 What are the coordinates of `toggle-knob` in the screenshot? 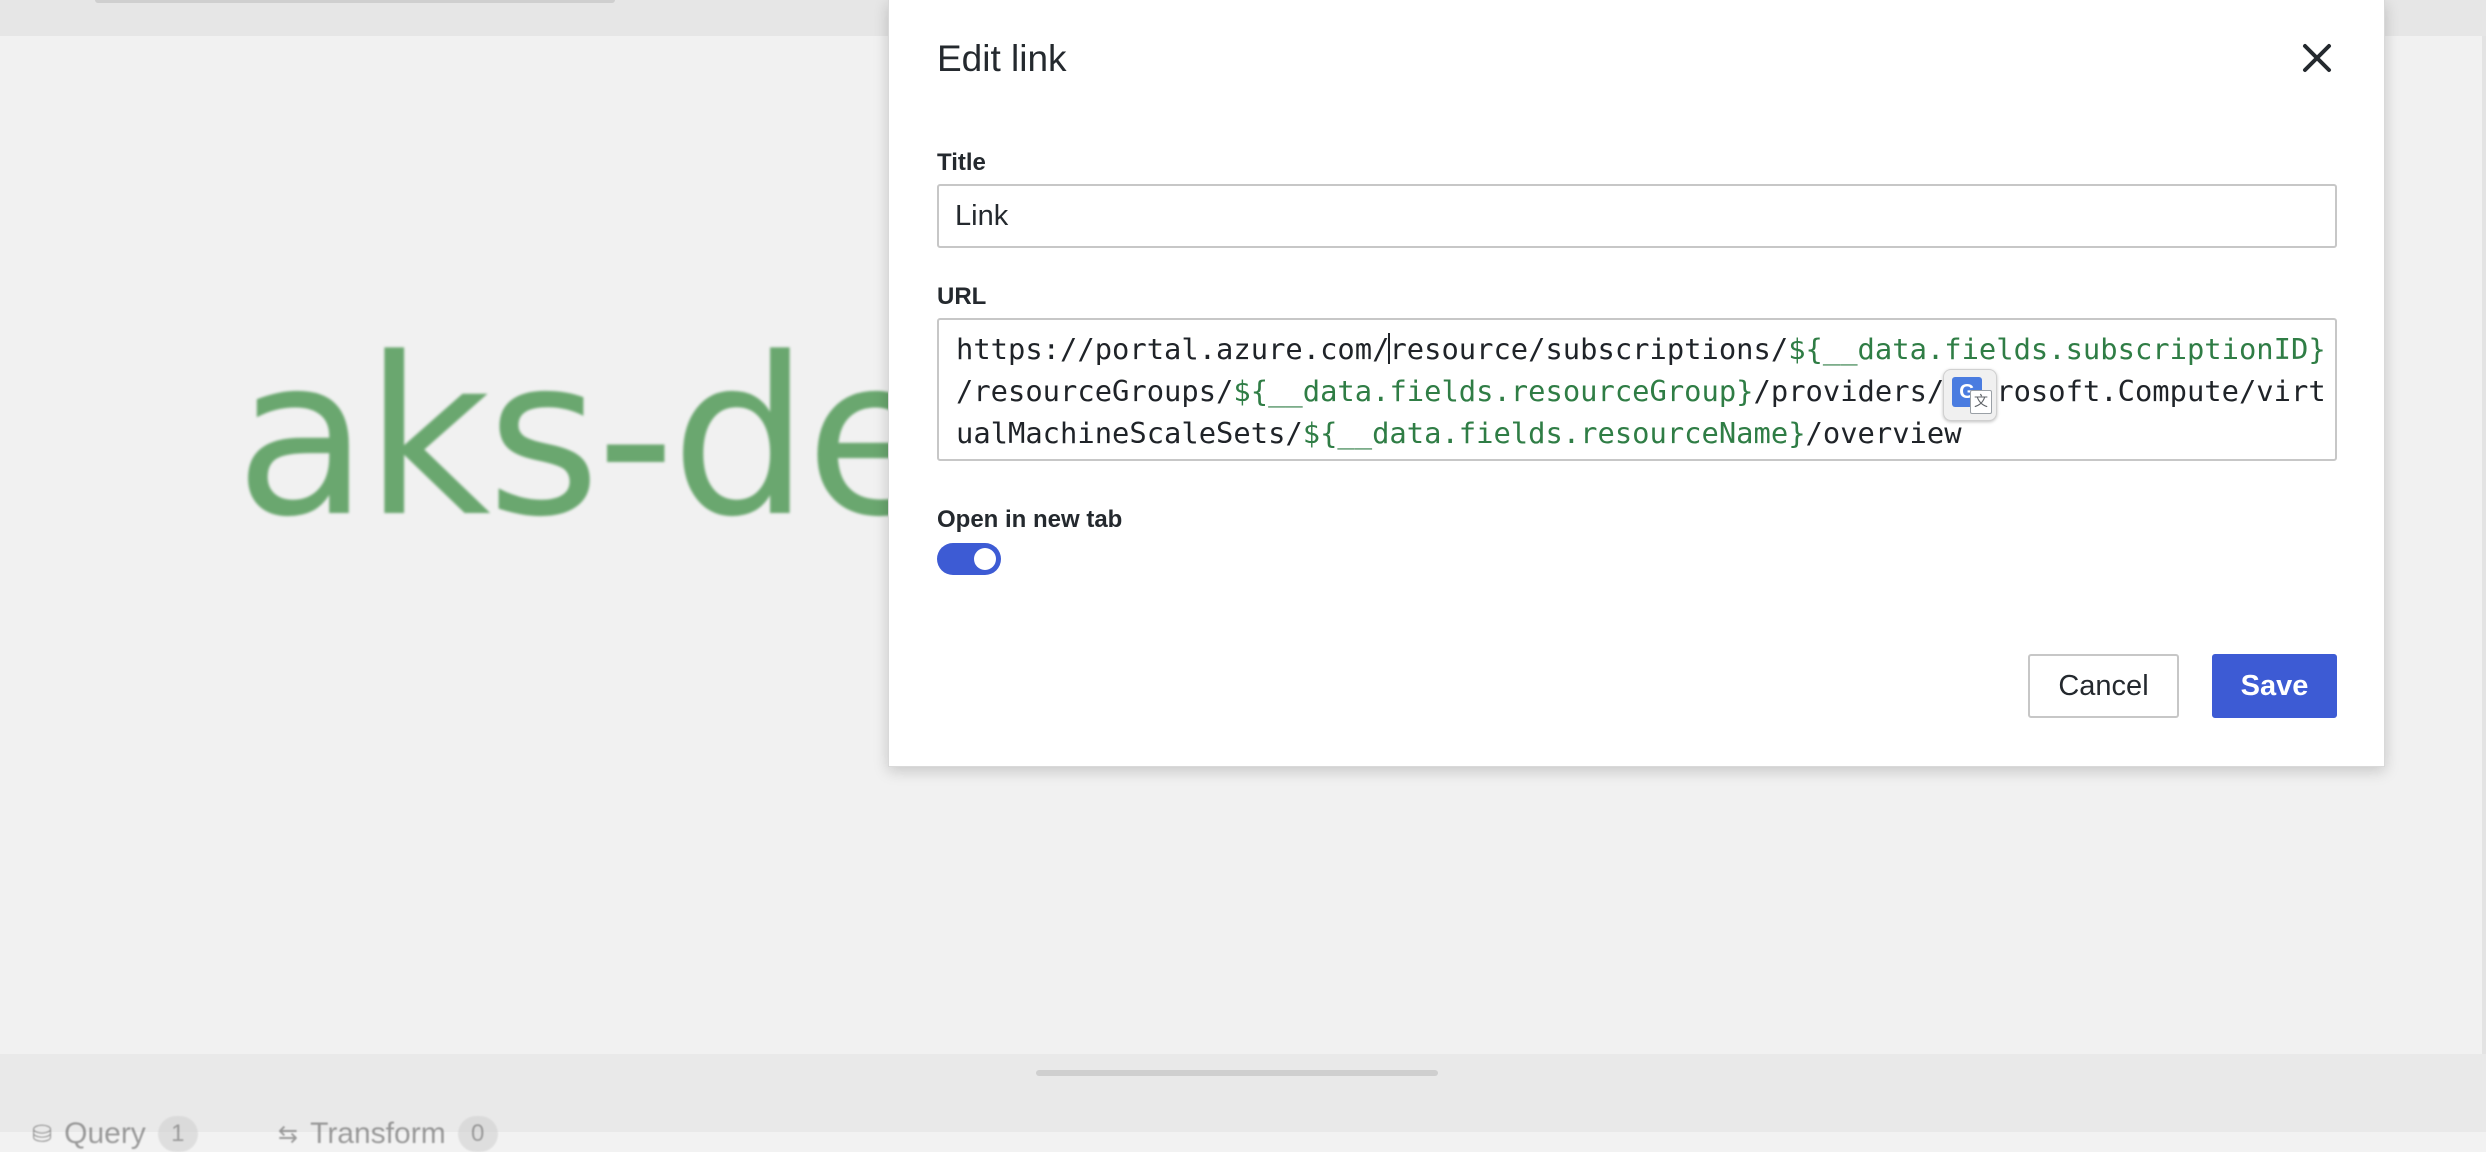 It's located at (985, 559).